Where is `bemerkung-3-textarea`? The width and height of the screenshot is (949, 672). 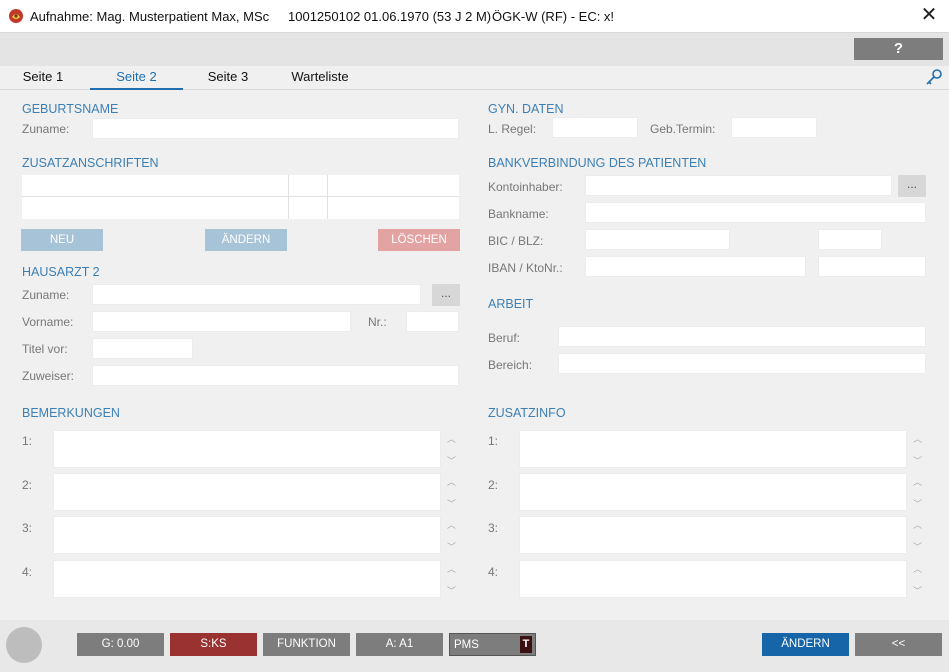 bemerkung-3-textarea is located at coordinates (247, 535).